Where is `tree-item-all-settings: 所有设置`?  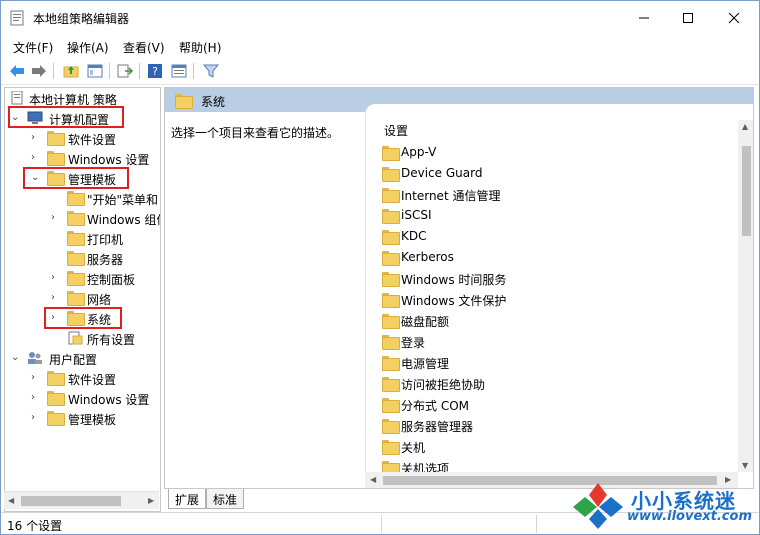
tree-item-all-settings: 所有设置 is located at coordinates (82, 338).